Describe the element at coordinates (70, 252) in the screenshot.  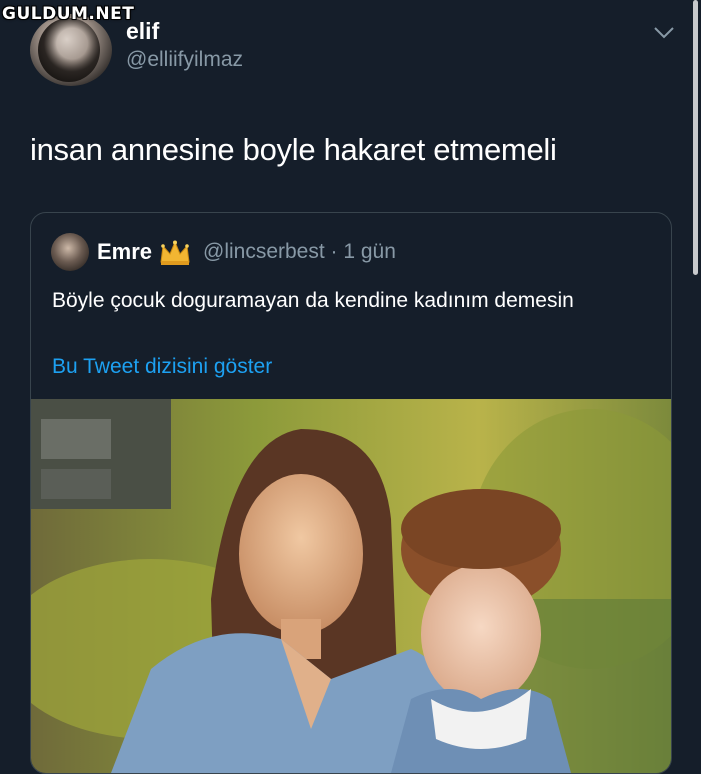
I see `quoted-avatar` at that location.